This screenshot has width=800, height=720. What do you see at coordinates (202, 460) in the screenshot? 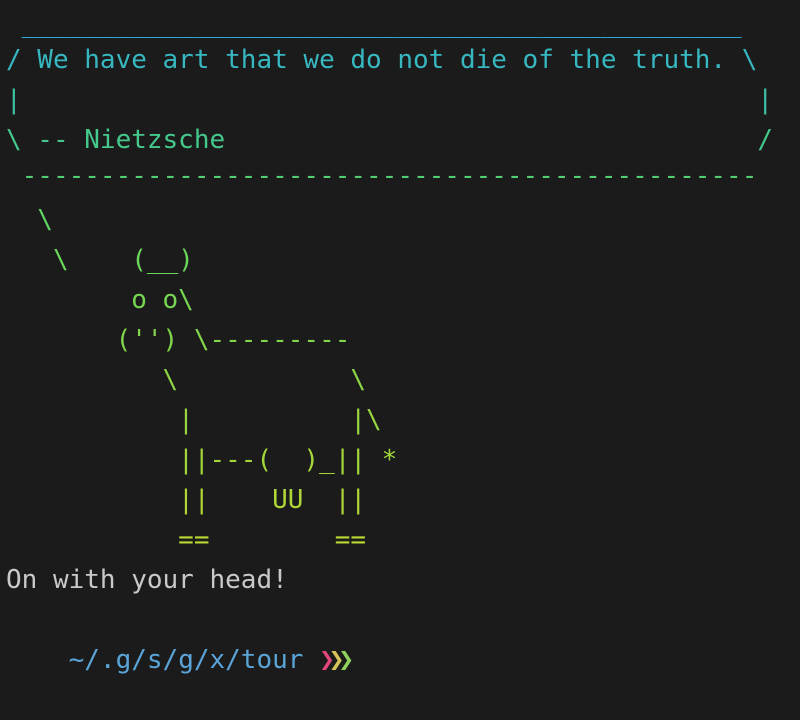
I see `cow-art-line: ||---( )_|| *` at bounding box center [202, 460].